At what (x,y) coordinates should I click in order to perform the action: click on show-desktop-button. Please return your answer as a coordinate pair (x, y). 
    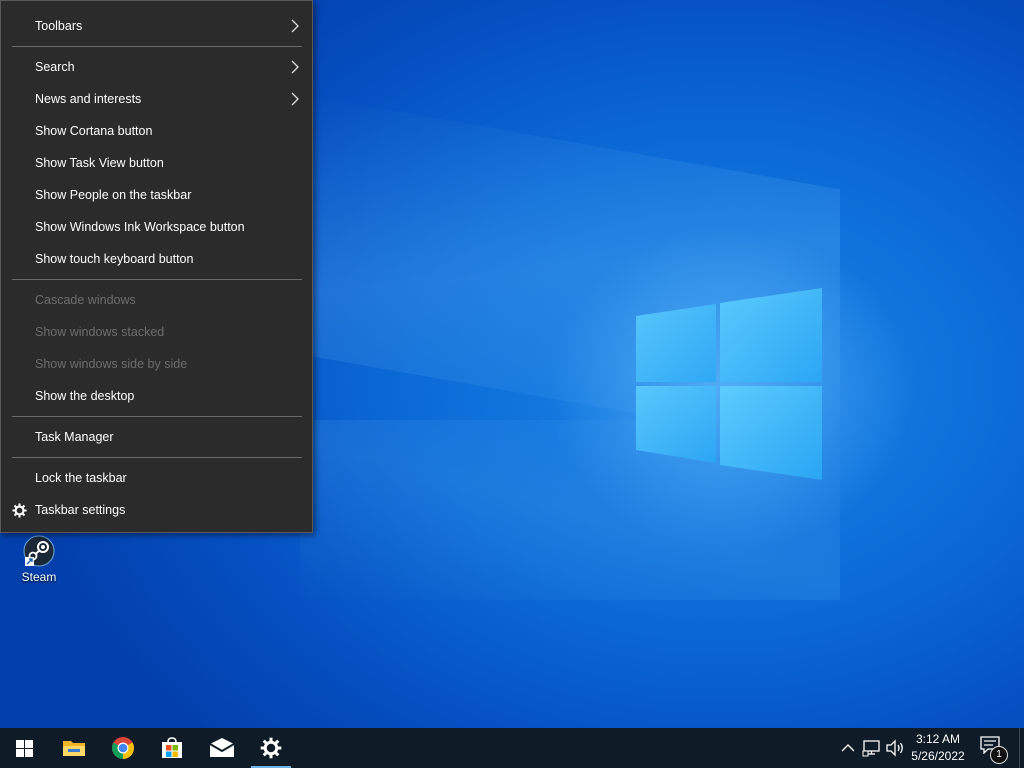
    Looking at the image, I should click on (1021, 748).